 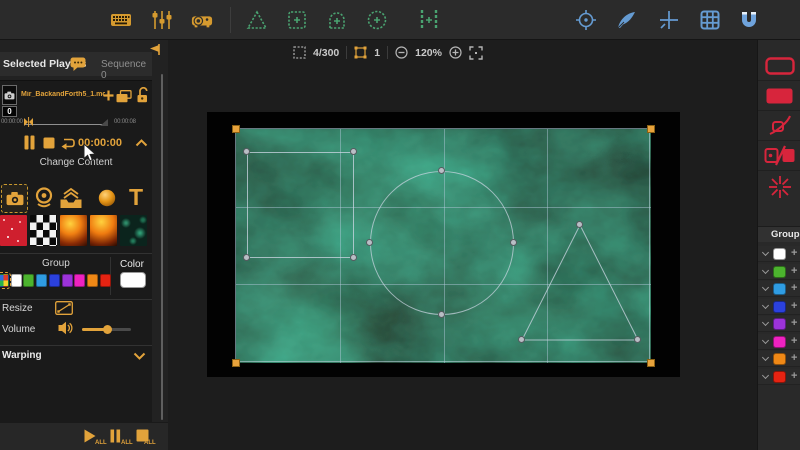 What do you see at coordinates (29, 122) in the screenshot?
I see `timeline-playhead` at bounding box center [29, 122].